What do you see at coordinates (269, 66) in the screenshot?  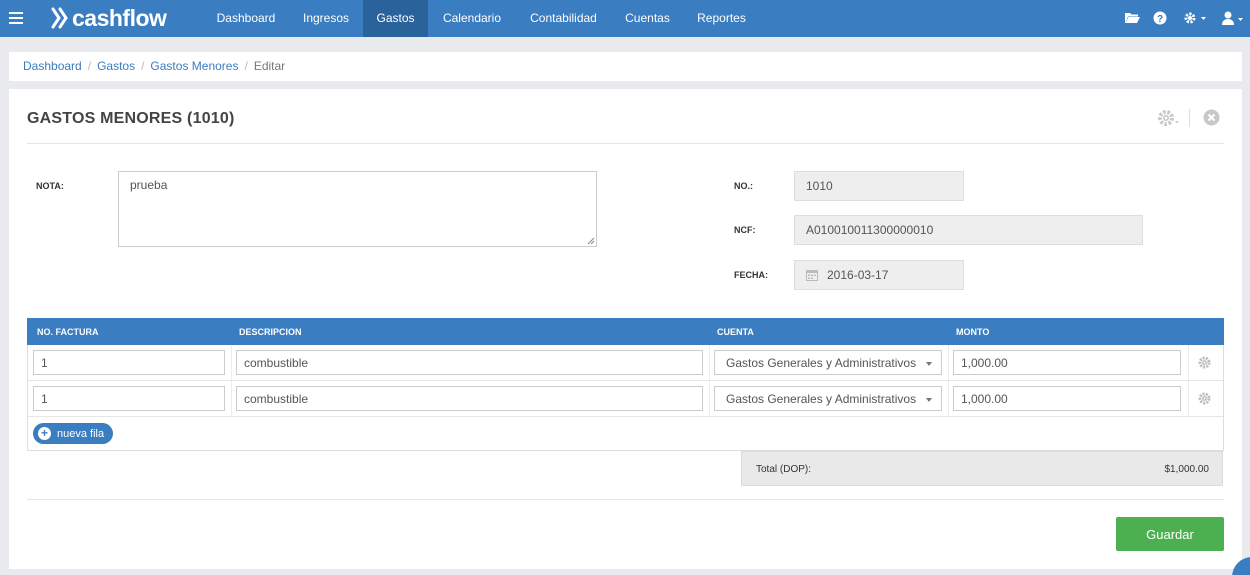 I see `breadcrumb-current: Editar` at bounding box center [269, 66].